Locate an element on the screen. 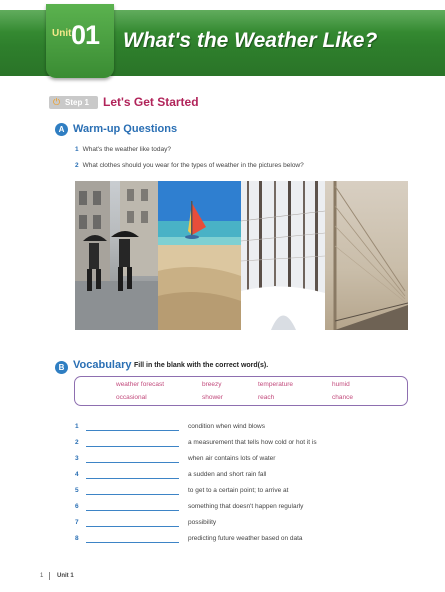 The width and height of the screenshot is (445, 592). warmup-question: 1 What's the weather like today? is located at coordinates (123, 149).